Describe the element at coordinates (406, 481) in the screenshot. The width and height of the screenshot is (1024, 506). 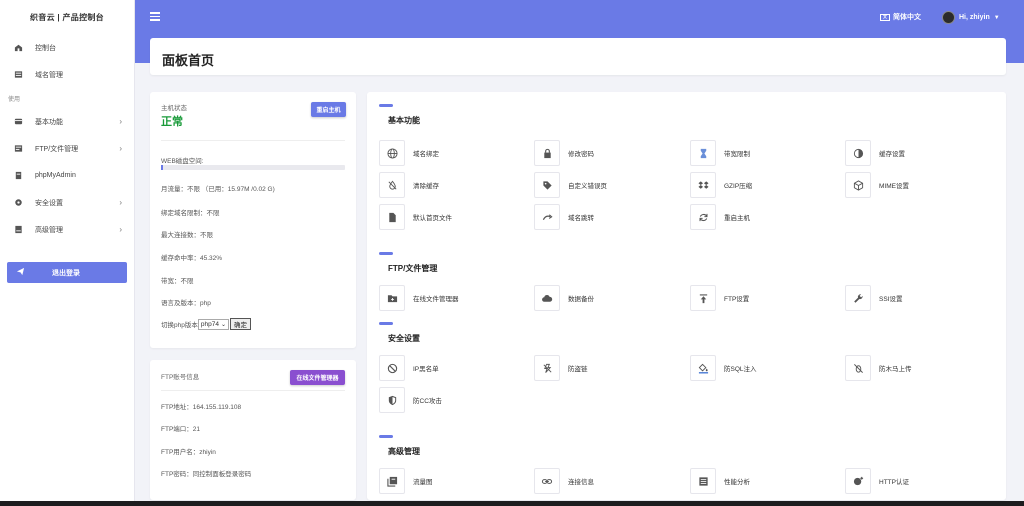
I see `tile-traffic-chart: 流量图` at that location.